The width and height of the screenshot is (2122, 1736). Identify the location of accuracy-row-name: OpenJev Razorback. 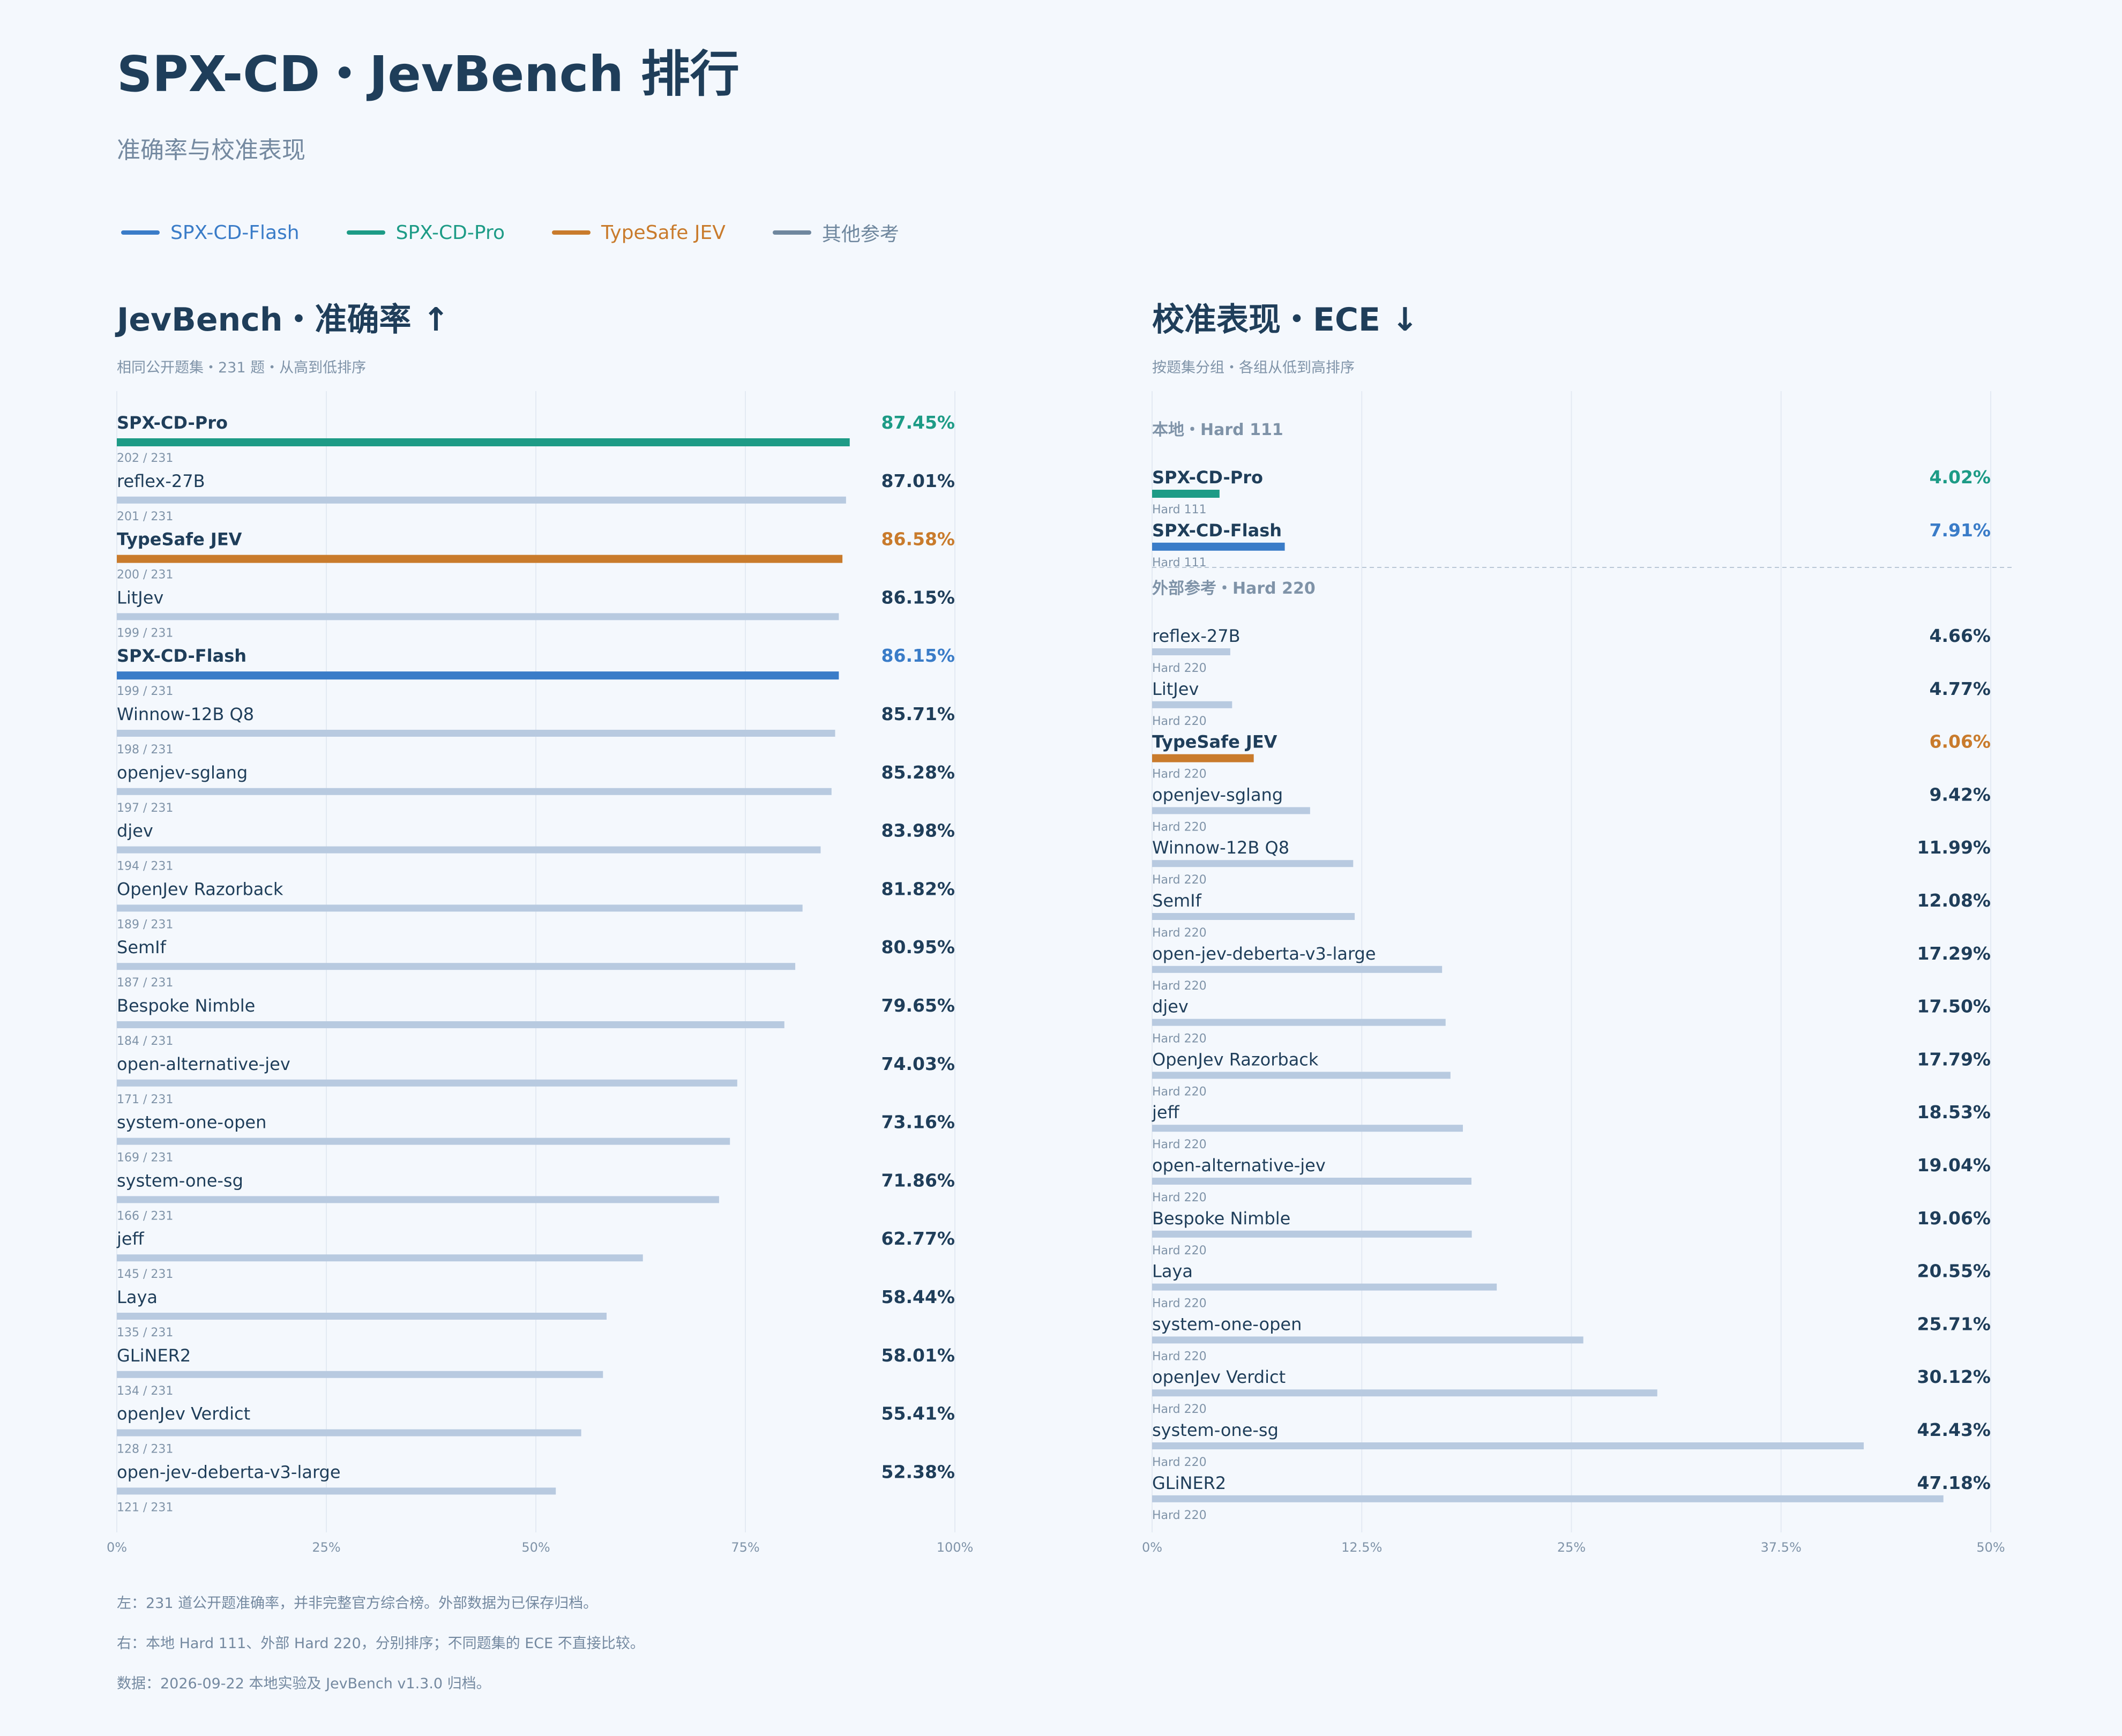
(200, 889).